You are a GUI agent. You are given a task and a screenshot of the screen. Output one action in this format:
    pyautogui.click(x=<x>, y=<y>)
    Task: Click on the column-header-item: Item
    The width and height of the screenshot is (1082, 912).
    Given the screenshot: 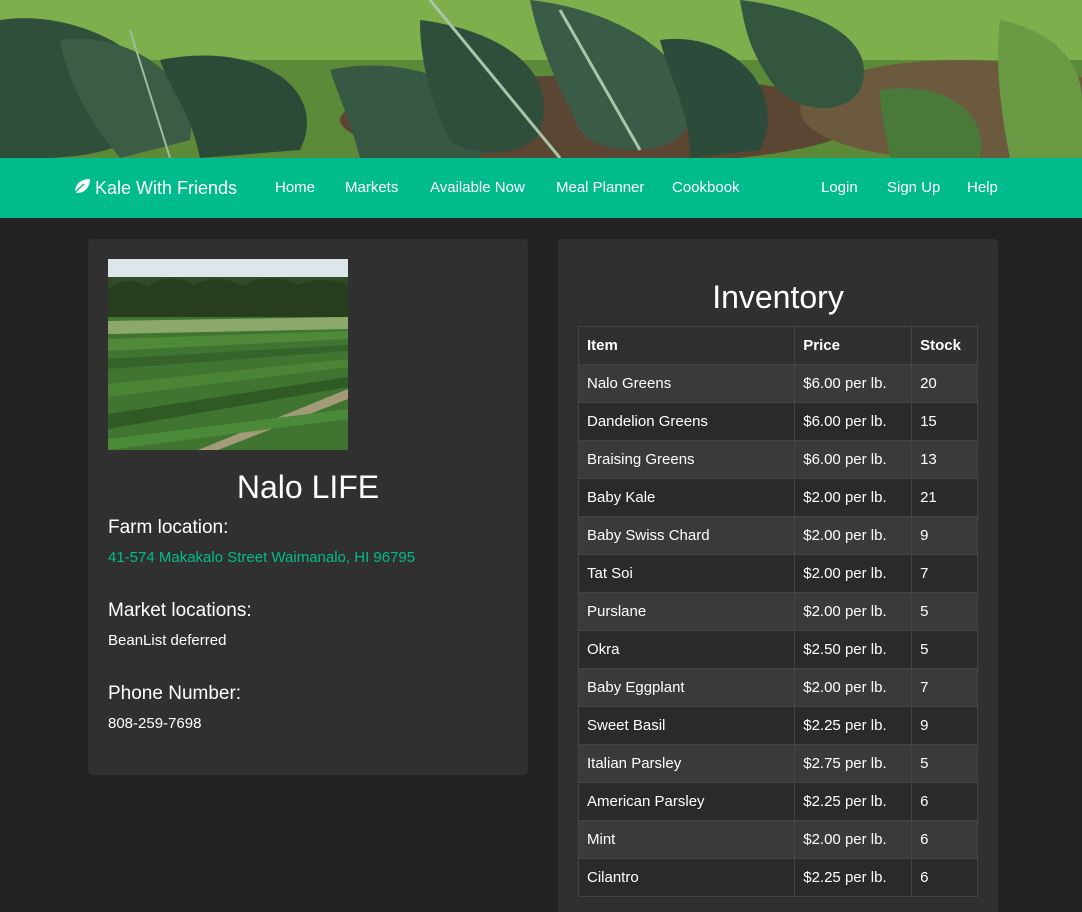 What is the action you would take?
    pyautogui.click(x=686, y=345)
    